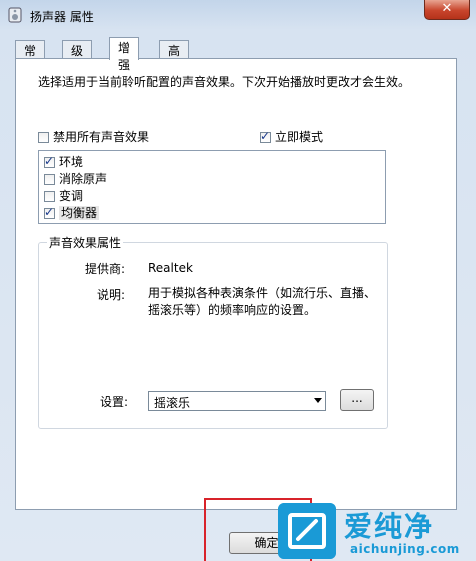 This screenshot has height=561, width=476. I want to click on tab-label: 增强, so click(124, 56).